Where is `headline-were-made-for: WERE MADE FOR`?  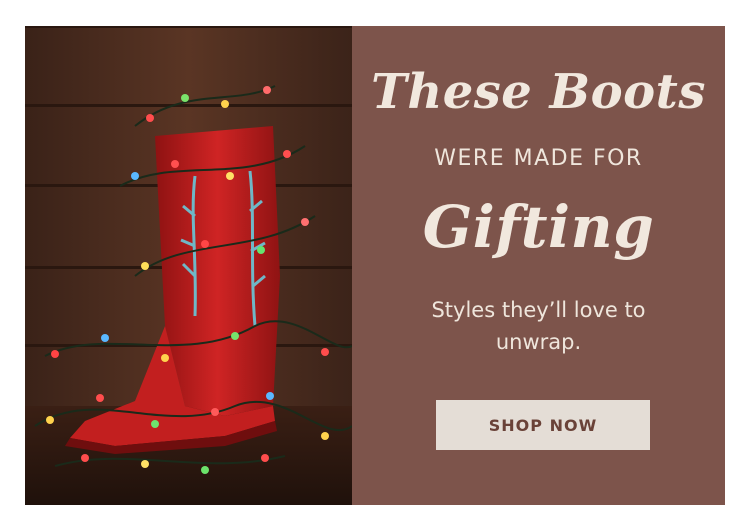 headline-were-made-for: WERE MADE FOR is located at coordinates (538, 158).